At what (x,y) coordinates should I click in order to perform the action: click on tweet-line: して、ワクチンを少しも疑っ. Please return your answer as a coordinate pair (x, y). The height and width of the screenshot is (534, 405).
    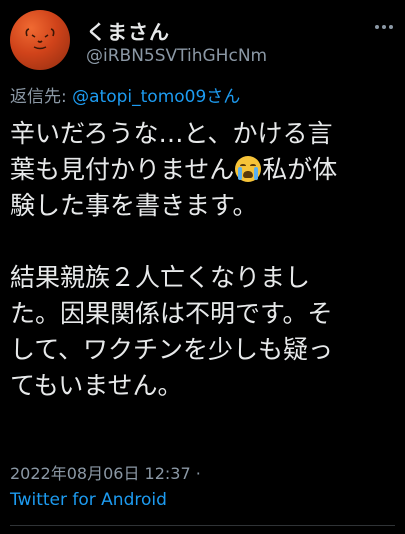
    Looking at the image, I should click on (172, 349).